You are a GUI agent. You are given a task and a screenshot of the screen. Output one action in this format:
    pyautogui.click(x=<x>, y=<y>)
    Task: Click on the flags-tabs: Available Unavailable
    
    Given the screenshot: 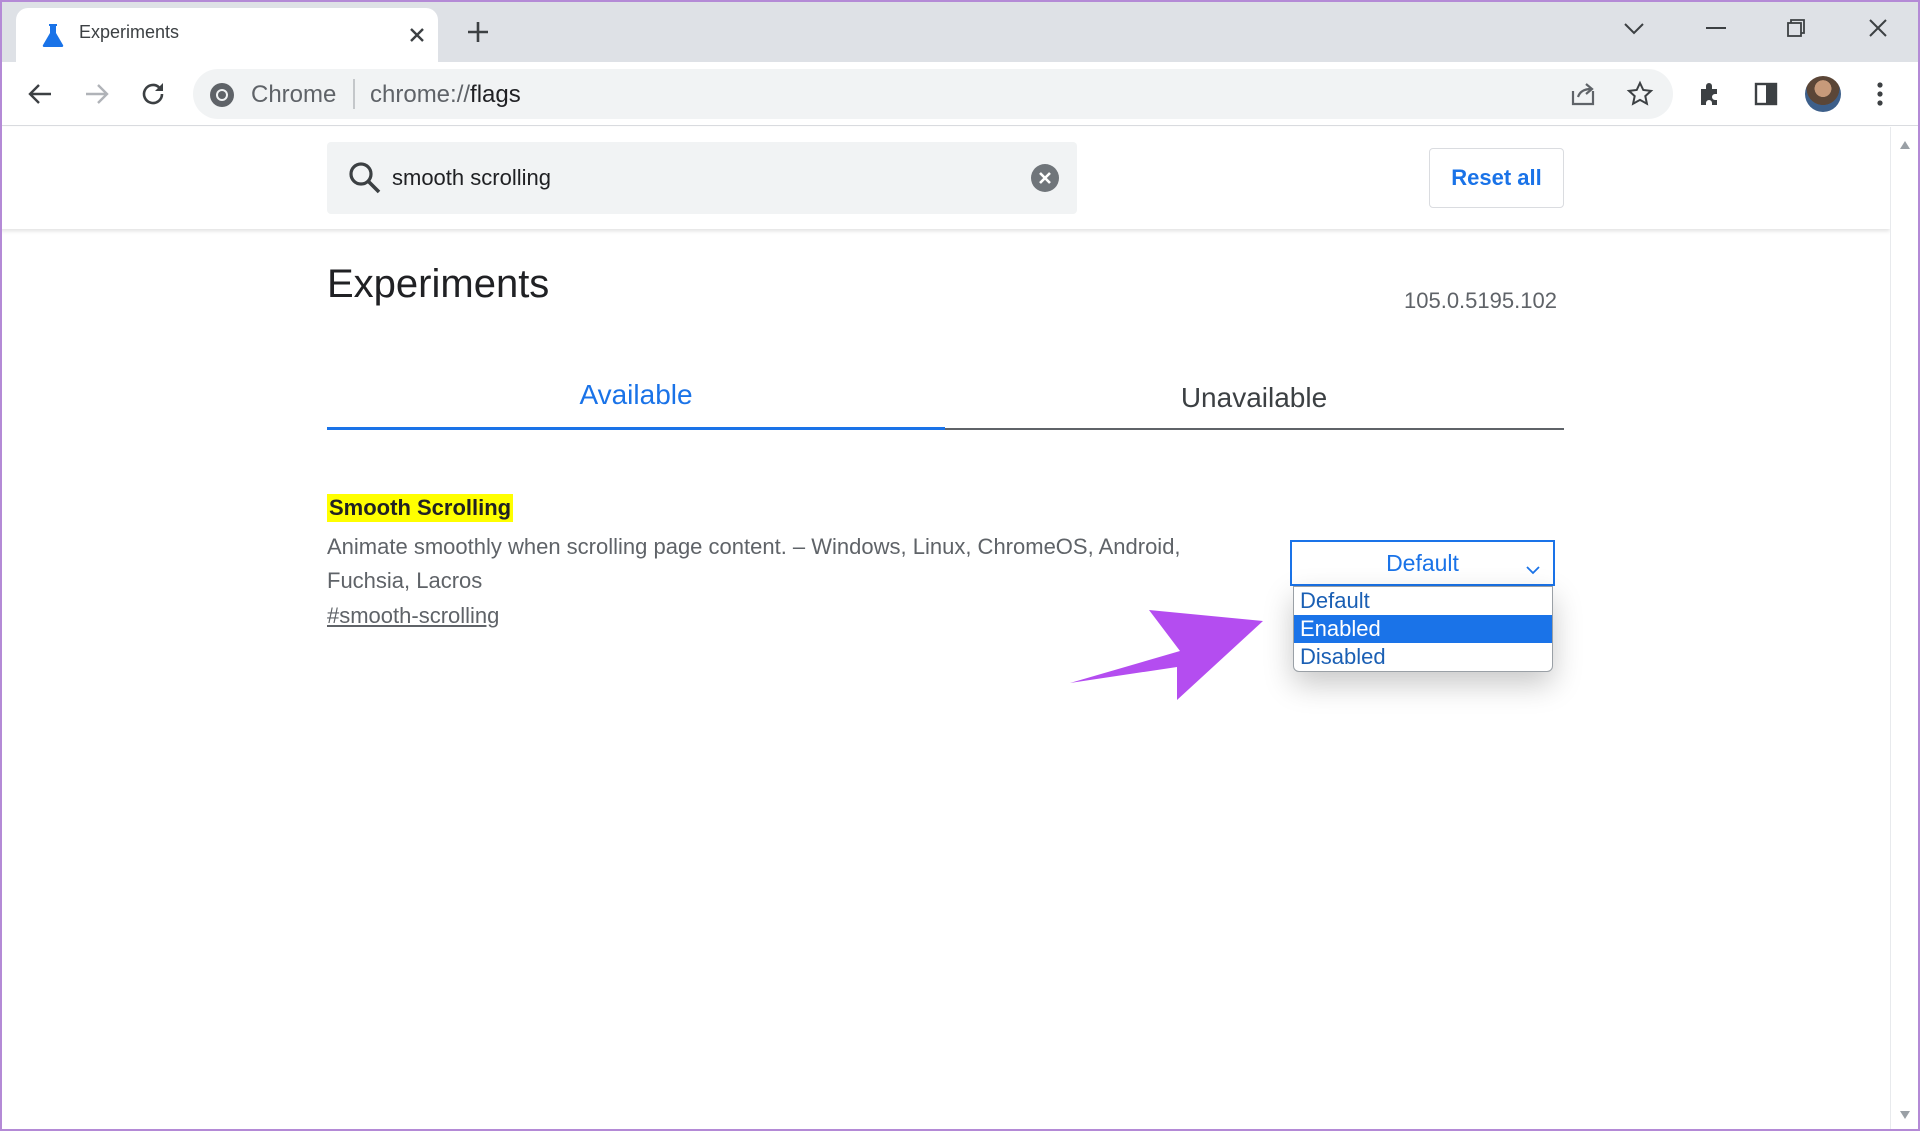 What is the action you would take?
    pyautogui.click(x=945, y=395)
    